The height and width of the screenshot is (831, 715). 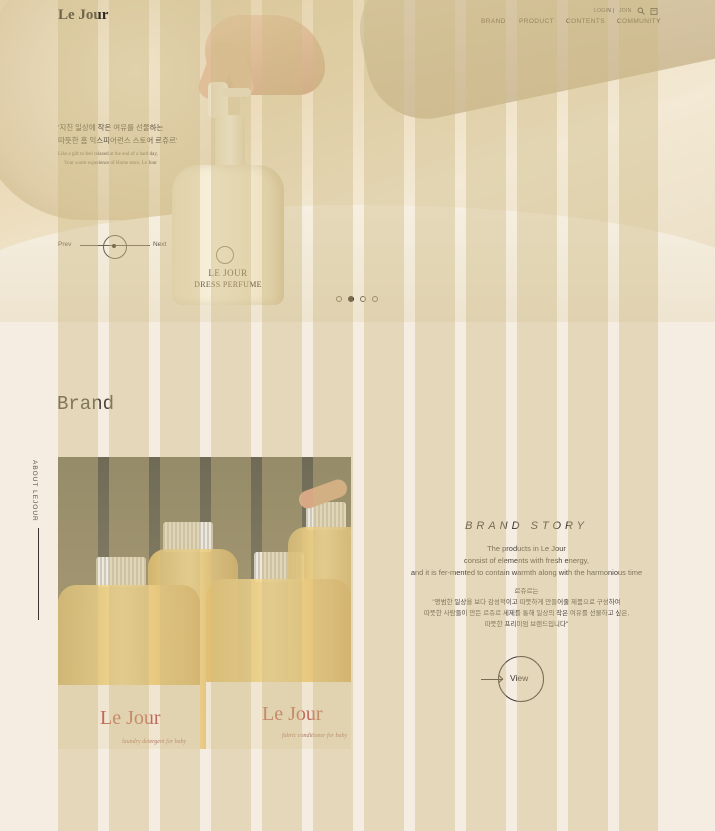 I want to click on about-label: ABOUT LEJOUR, so click(x=34, y=491).